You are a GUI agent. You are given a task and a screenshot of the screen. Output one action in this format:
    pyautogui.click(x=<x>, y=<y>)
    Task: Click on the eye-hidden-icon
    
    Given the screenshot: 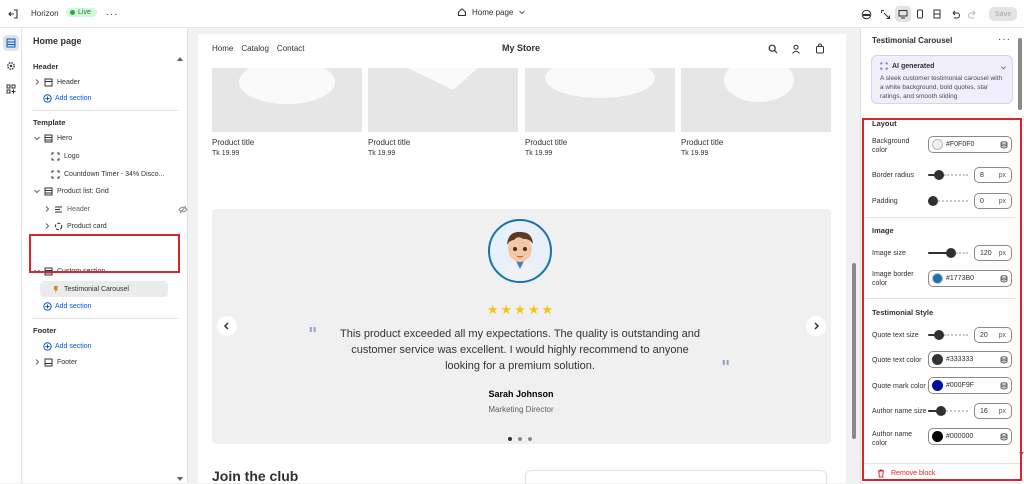 What is the action you would take?
    pyautogui.click(x=183, y=209)
    